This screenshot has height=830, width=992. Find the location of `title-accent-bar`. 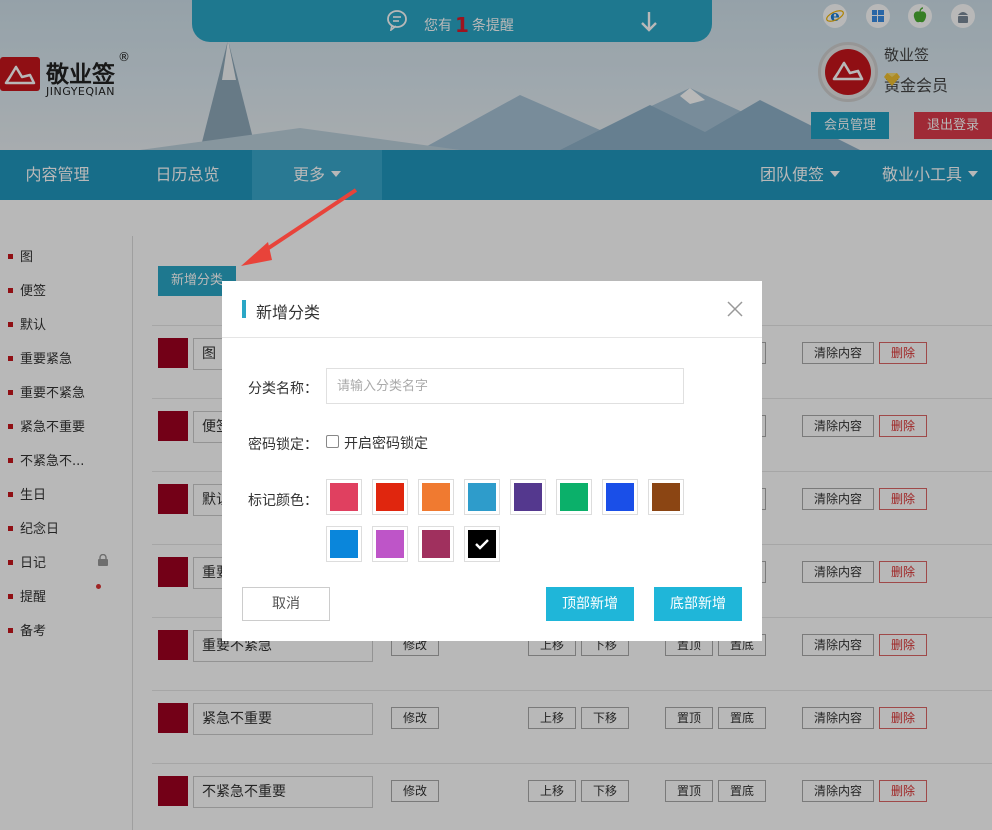

title-accent-bar is located at coordinates (244, 309).